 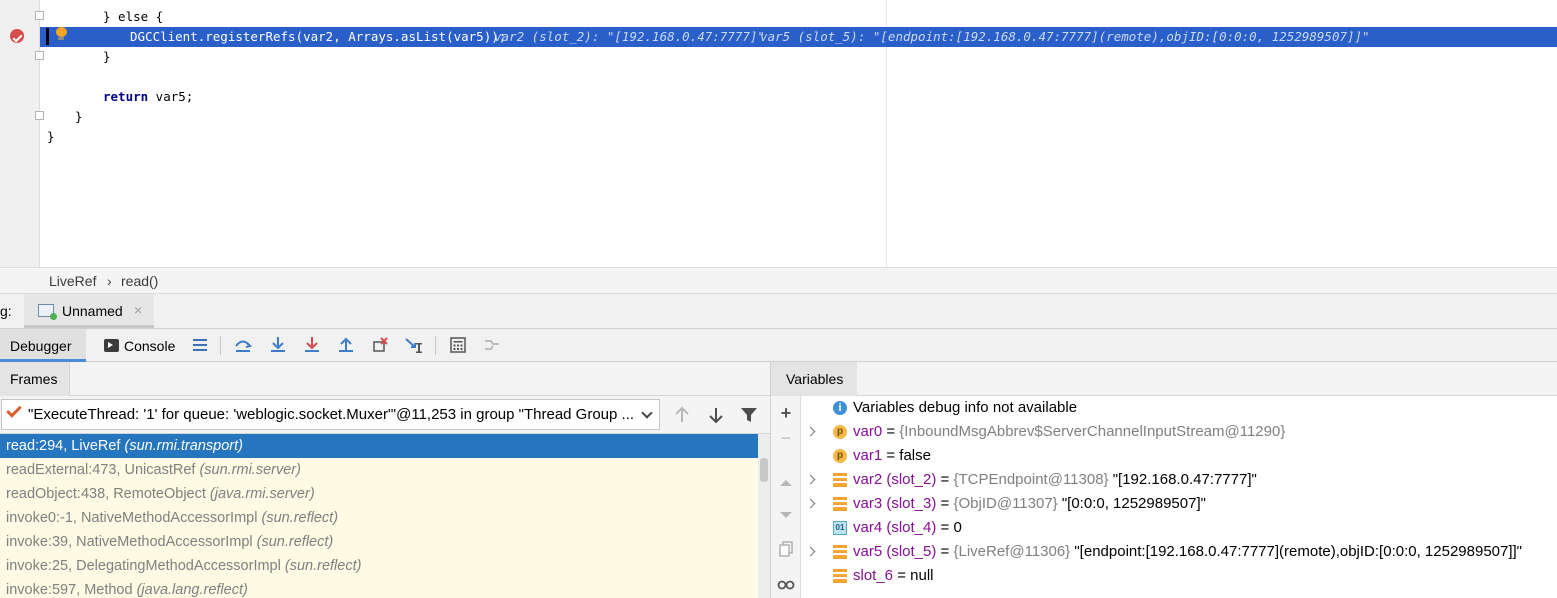 I want to click on scrollbar-thumb, so click(x=764, y=470).